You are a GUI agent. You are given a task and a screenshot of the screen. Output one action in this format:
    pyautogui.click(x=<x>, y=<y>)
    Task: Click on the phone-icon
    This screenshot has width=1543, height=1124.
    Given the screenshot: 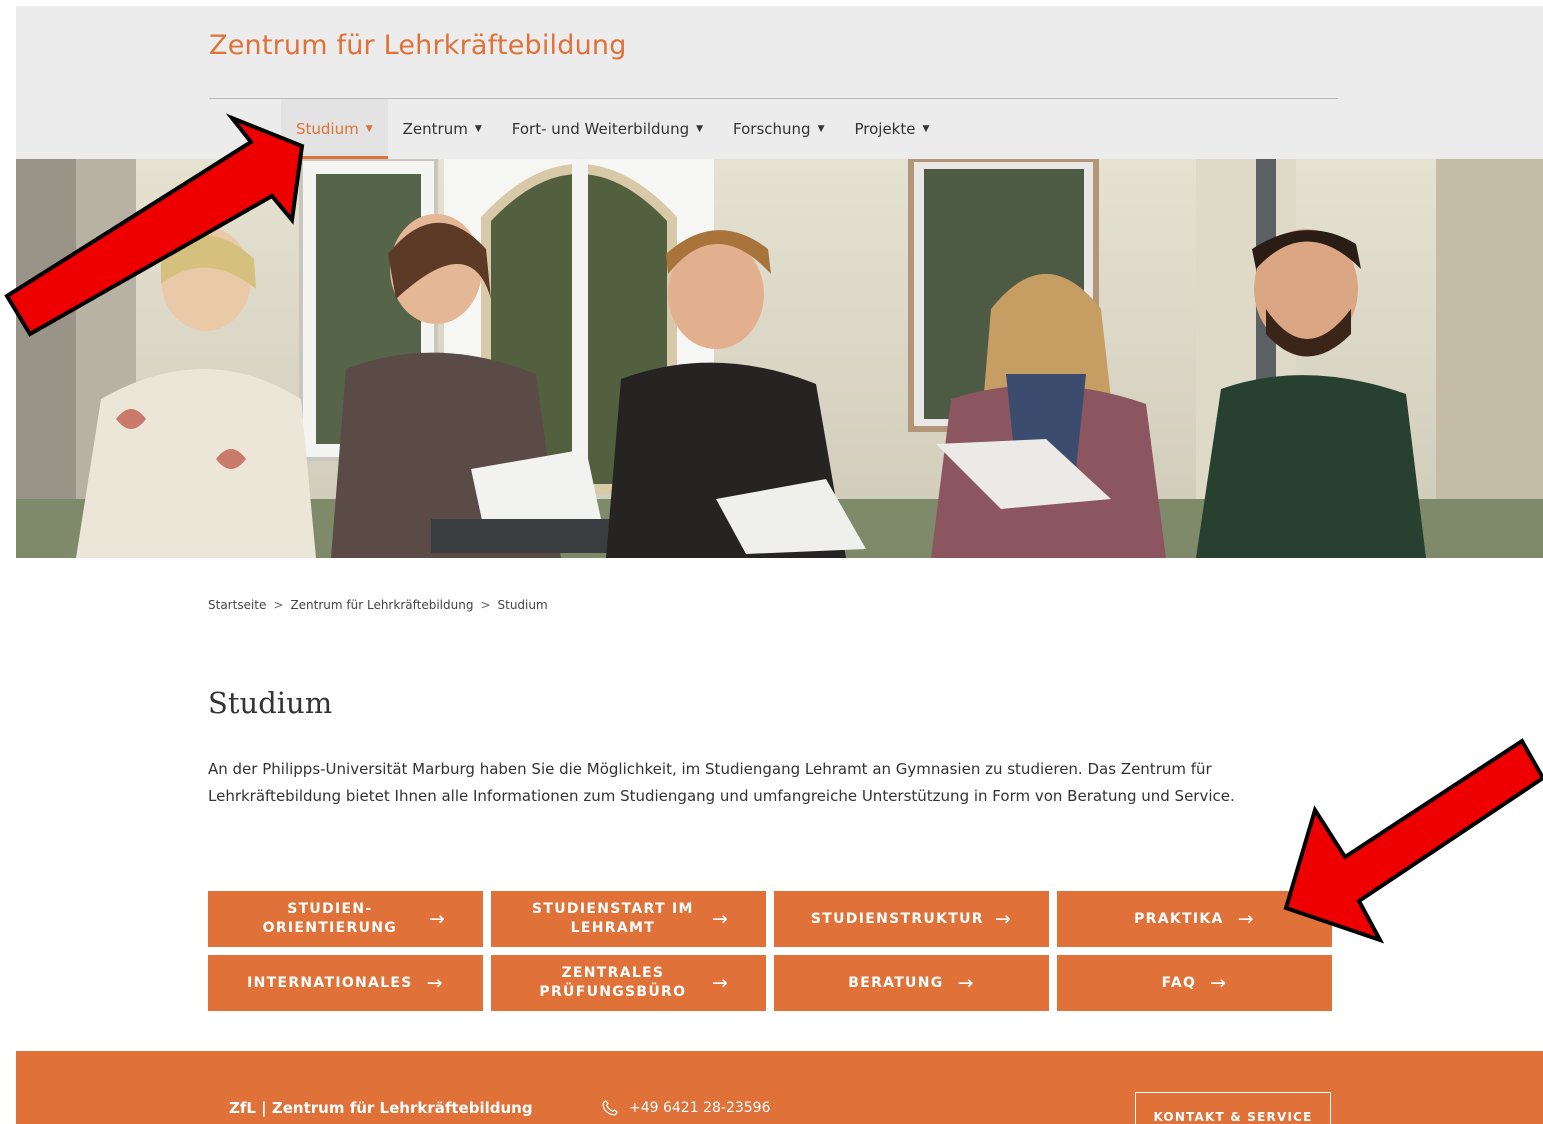 What is the action you would take?
    pyautogui.click(x=610, y=1108)
    